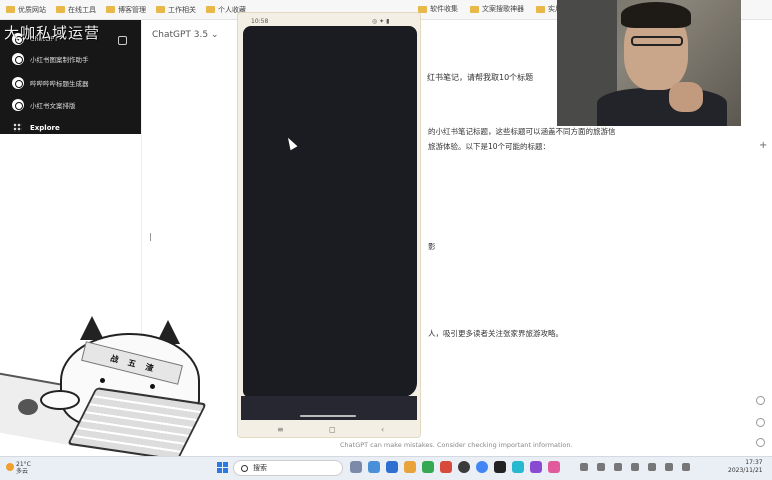  I want to click on model-selector: ChatGPT 3.5 ⌄, so click(185, 35).